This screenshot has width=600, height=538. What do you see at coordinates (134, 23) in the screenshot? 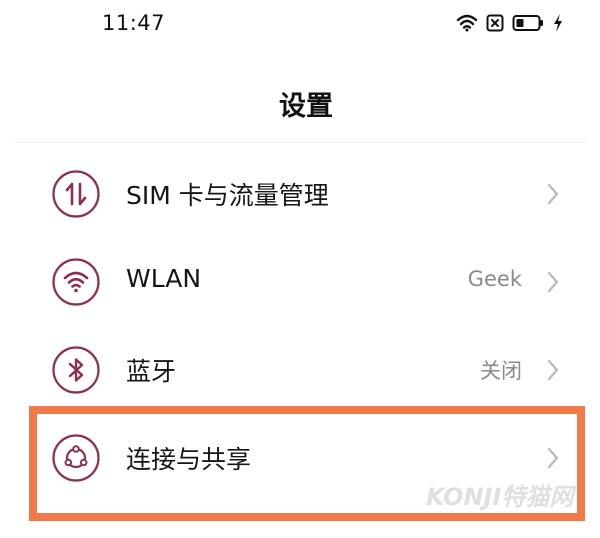
I see `status-time: 11:47` at bounding box center [134, 23].